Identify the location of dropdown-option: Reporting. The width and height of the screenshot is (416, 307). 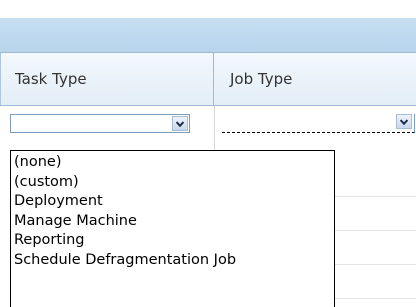
(172, 241).